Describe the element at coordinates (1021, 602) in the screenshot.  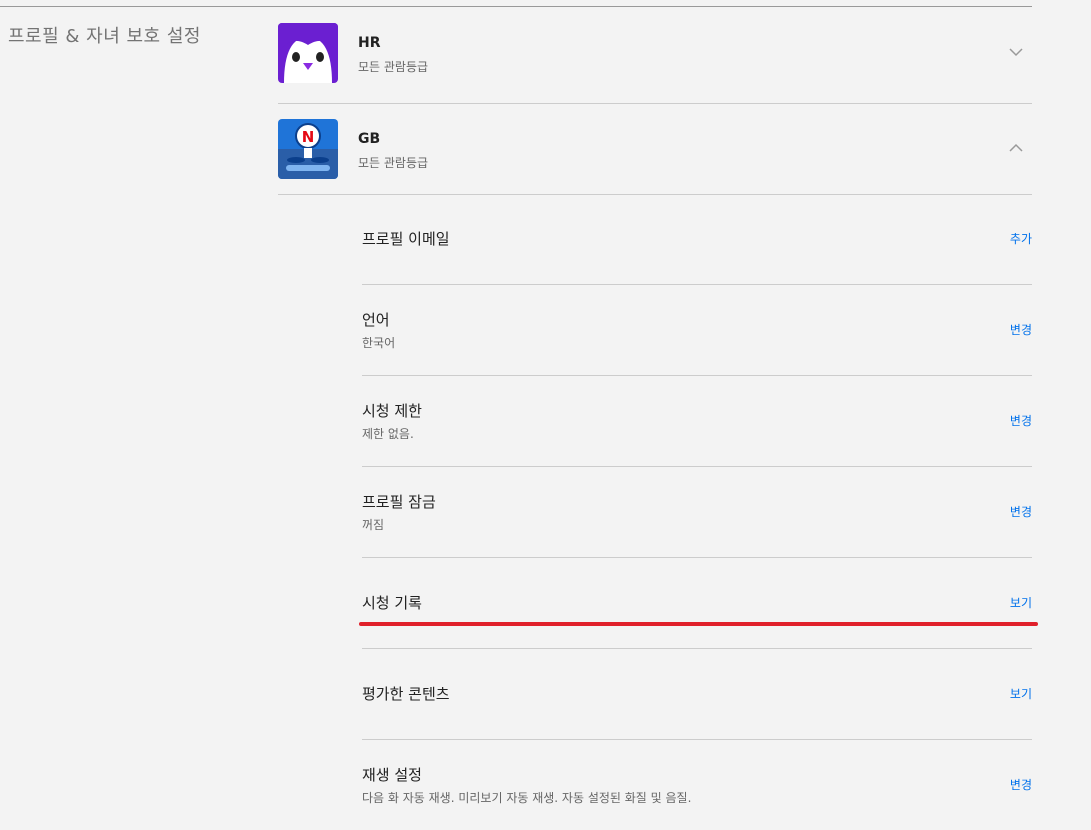
I see `view-activity-link: 보기` at that location.